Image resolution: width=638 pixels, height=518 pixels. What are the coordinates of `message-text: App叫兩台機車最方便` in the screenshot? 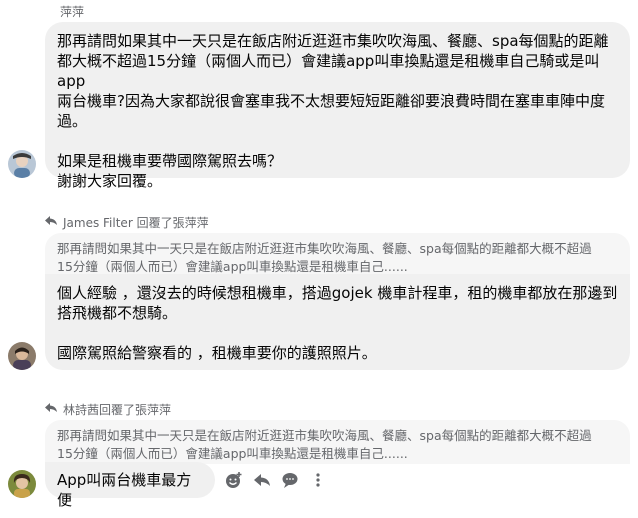 It's located at (124, 490).